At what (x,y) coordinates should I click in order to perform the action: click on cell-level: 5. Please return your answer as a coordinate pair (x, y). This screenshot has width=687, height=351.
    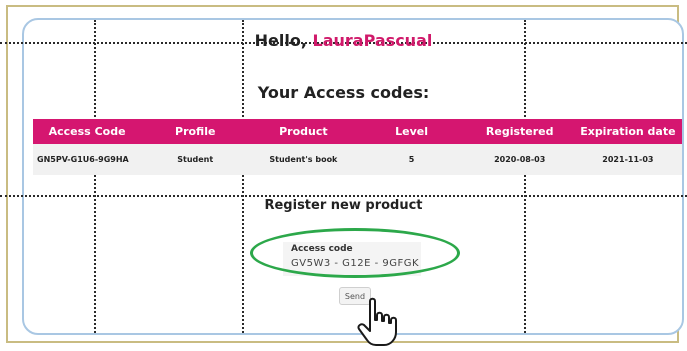
    Looking at the image, I should click on (411, 159).